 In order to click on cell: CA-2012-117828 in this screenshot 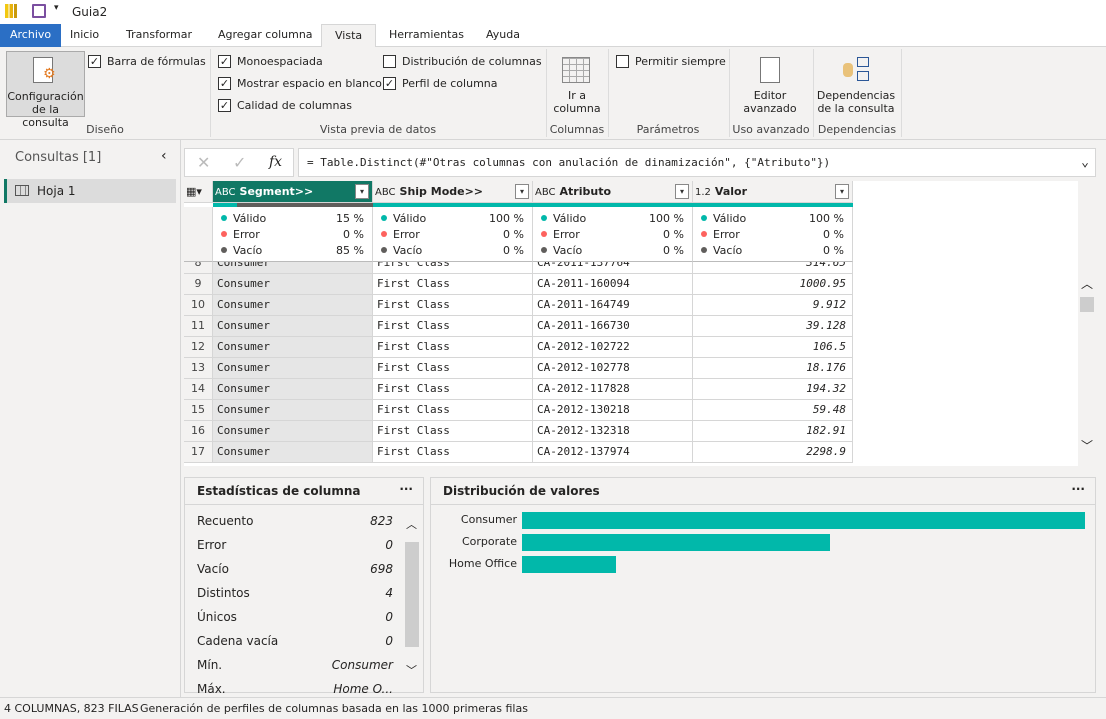, I will do `click(613, 389)`.